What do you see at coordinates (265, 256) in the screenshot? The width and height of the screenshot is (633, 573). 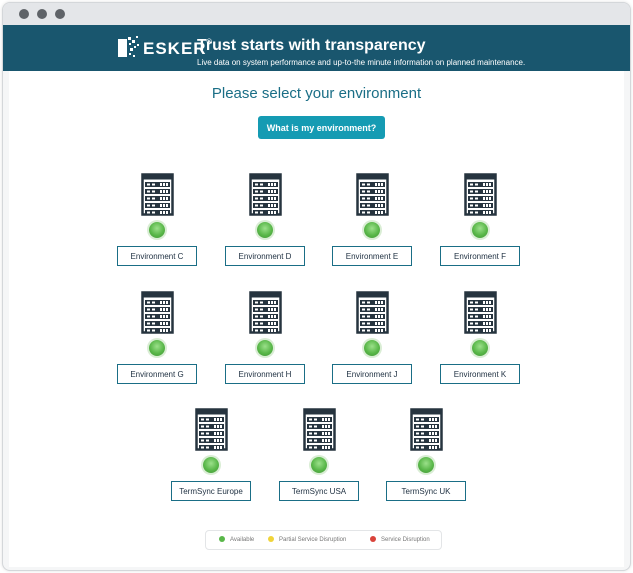 I see `environment-button: Environment D` at bounding box center [265, 256].